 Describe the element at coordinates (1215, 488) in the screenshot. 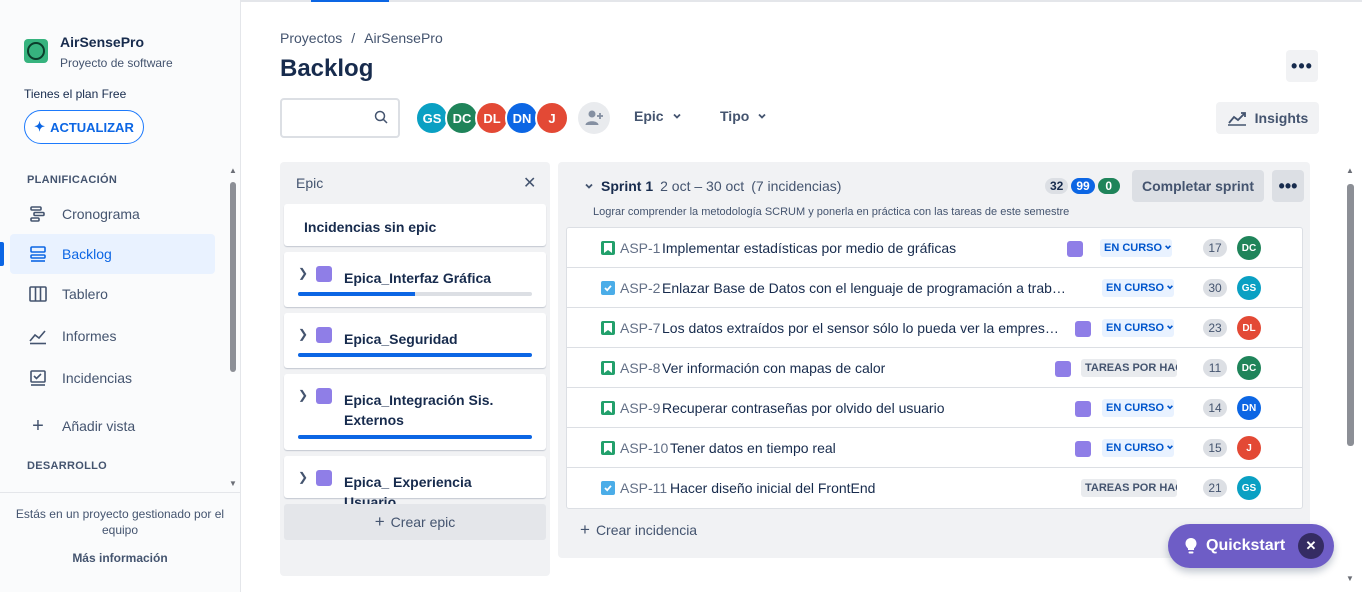

I see `story-points-badge: 21` at that location.